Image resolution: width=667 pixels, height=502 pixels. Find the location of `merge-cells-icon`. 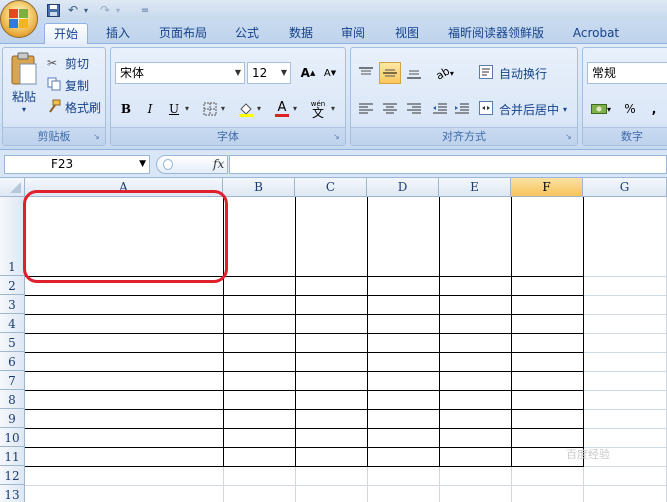

merge-cells-icon is located at coordinates (489, 109).